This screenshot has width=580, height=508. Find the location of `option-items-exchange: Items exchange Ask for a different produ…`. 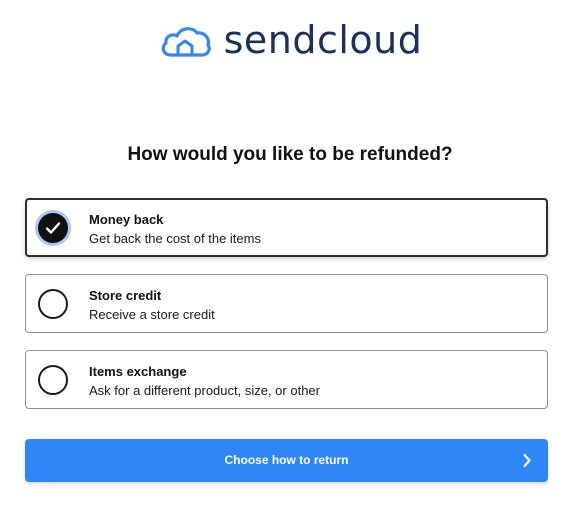

option-items-exchange: Items exchange Ask for a different produ… is located at coordinates (286, 379).